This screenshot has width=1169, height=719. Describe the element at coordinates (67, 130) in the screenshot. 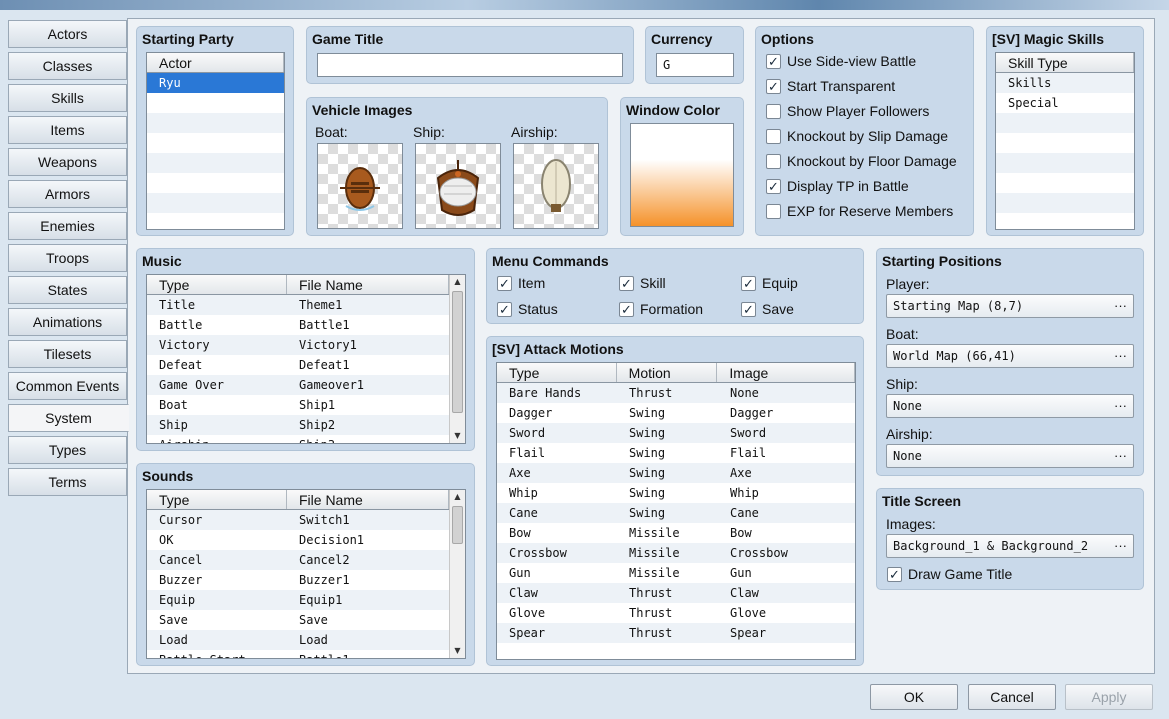

I see `tab-items: Items` at that location.